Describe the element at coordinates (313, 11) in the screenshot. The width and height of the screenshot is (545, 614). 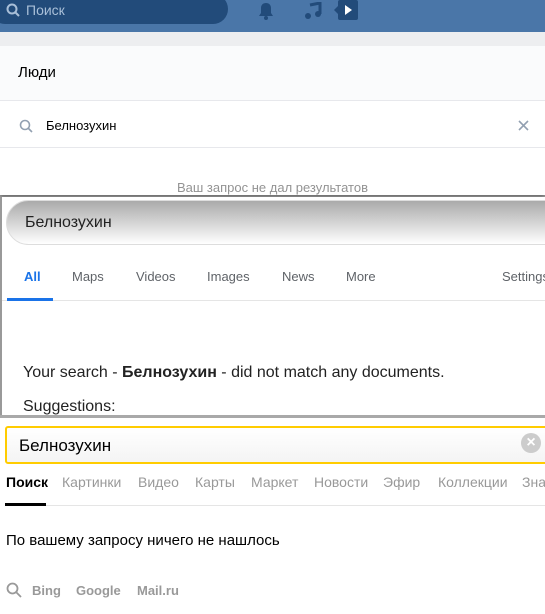
I see `music-icon` at that location.